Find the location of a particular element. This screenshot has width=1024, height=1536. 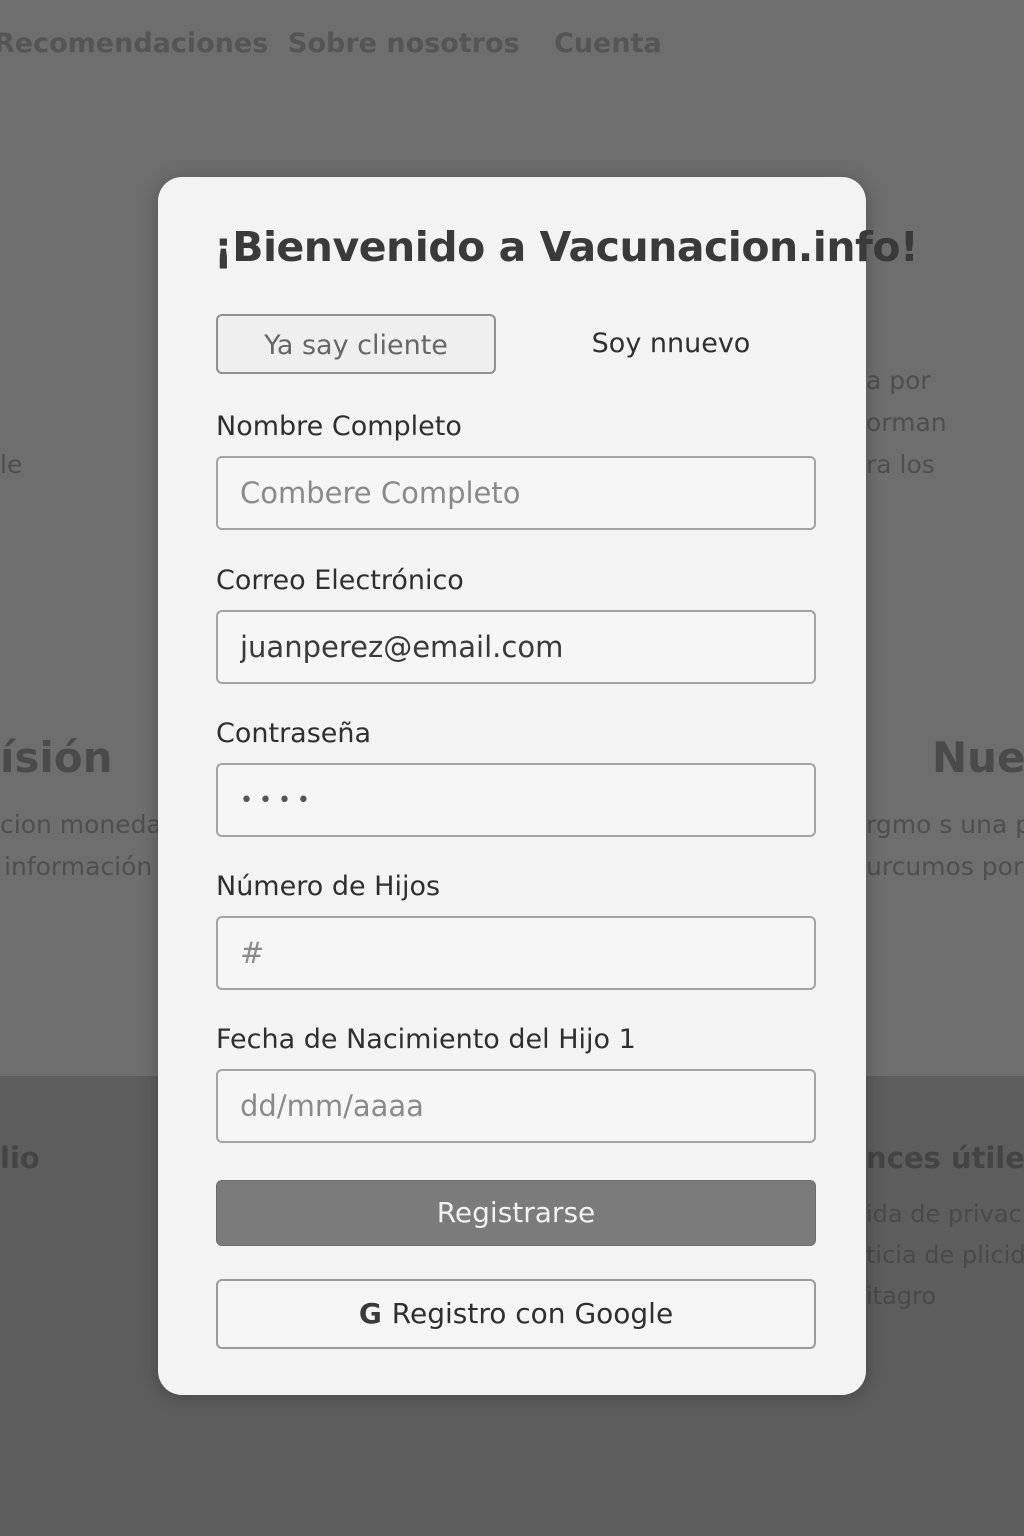

full-name-label: Nombre Completo is located at coordinates (339, 426).